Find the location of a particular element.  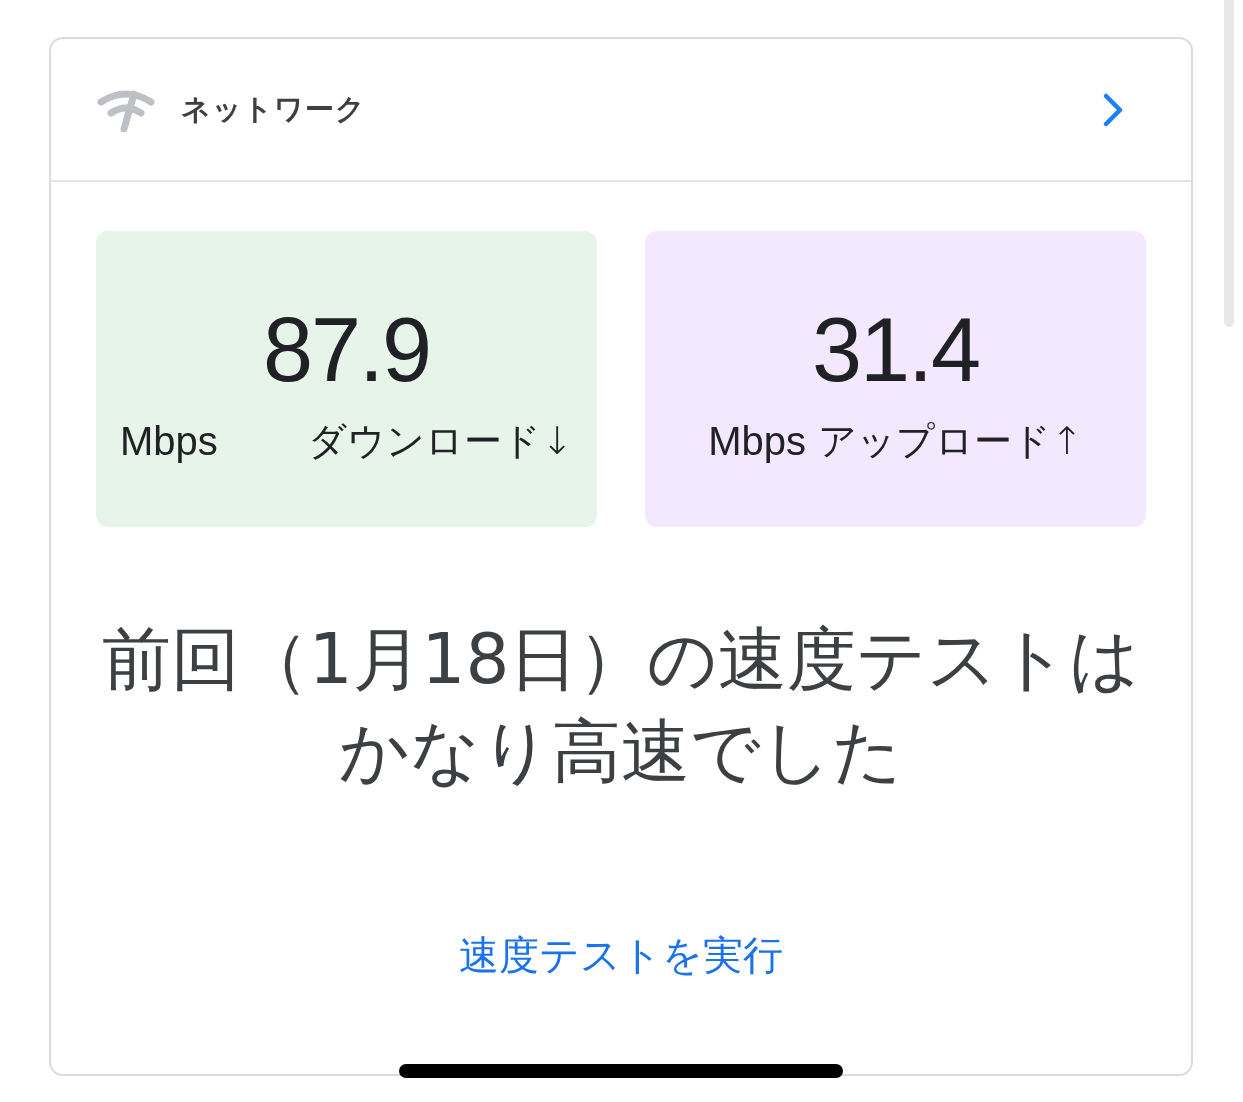

speed-label: アップロード↑ is located at coordinates (950, 441).